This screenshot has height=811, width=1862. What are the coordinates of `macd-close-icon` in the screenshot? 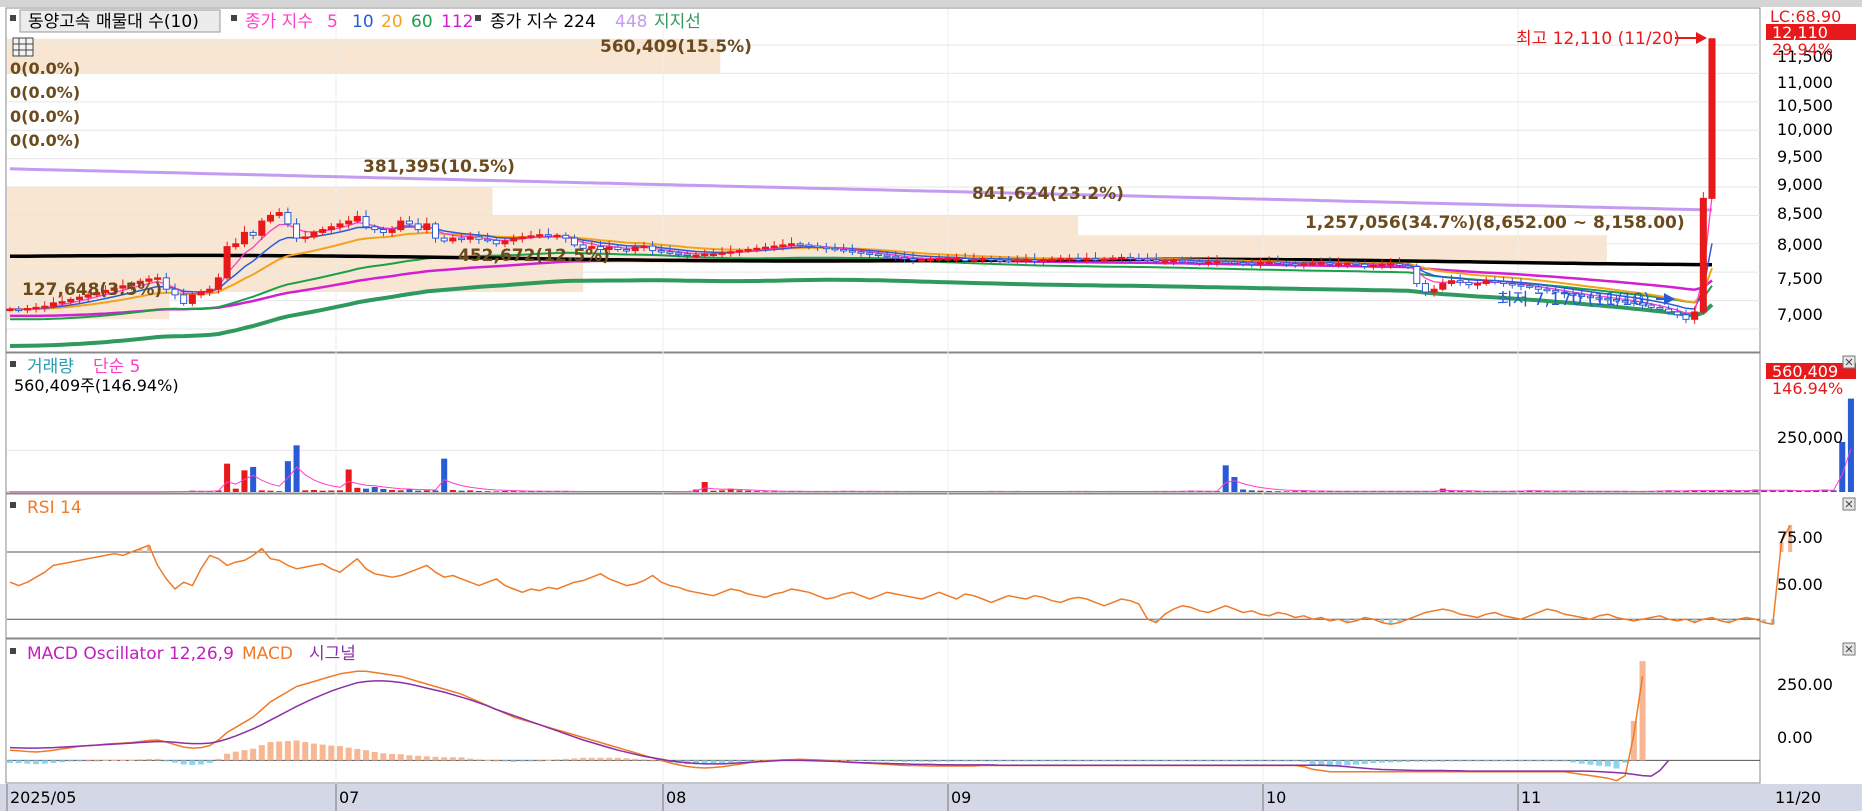 It's located at (1849, 649).